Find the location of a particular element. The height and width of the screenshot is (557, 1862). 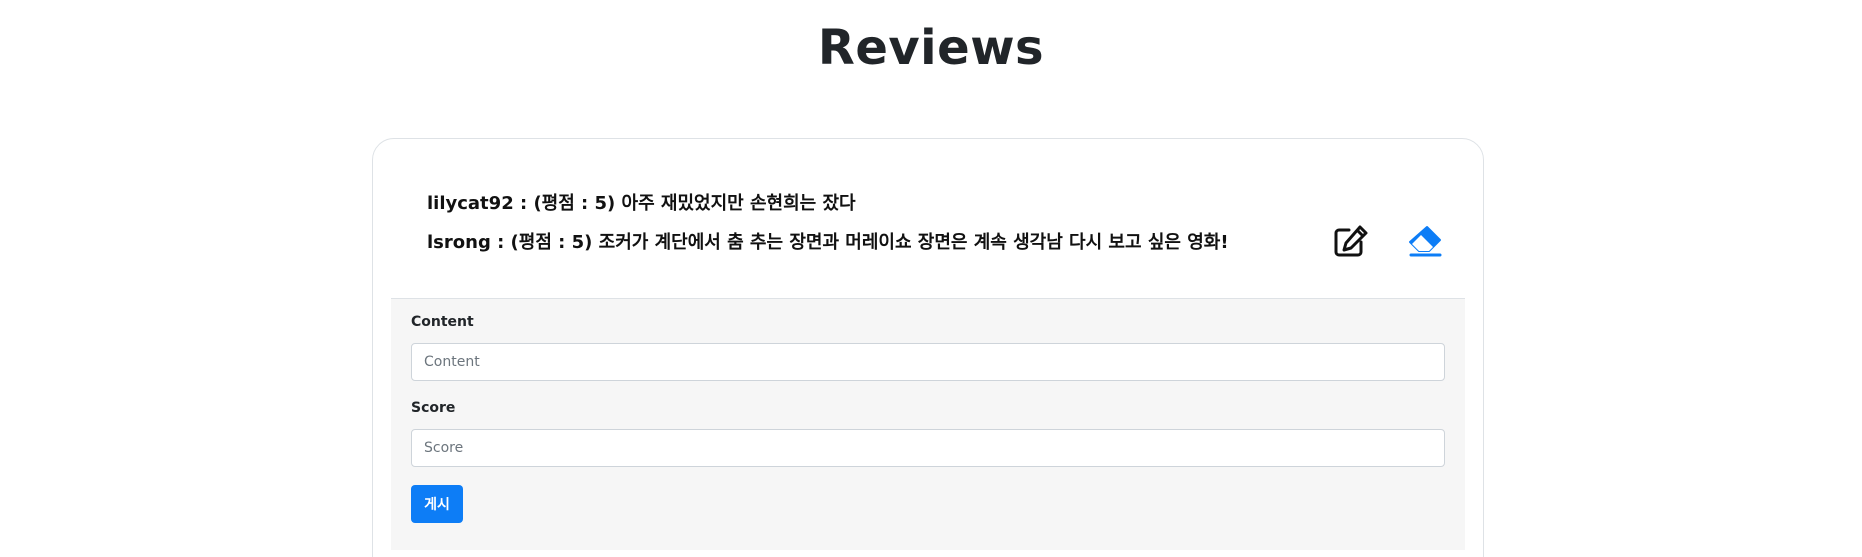

edit-button is located at coordinates (1351, 241).